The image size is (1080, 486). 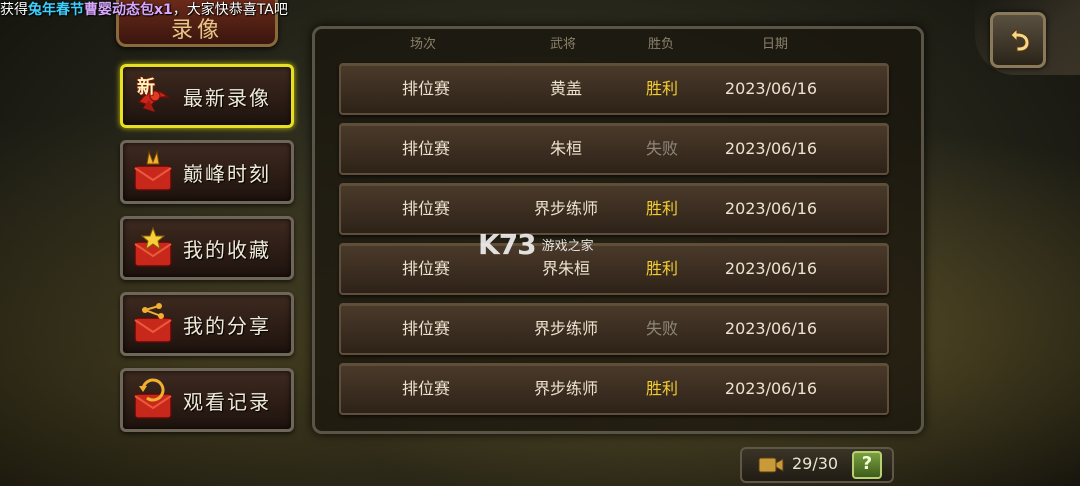 What do you see at coordinates (867, 465) in the screenshot?
I see `help-button: ?` at bounding box center [867, 465].